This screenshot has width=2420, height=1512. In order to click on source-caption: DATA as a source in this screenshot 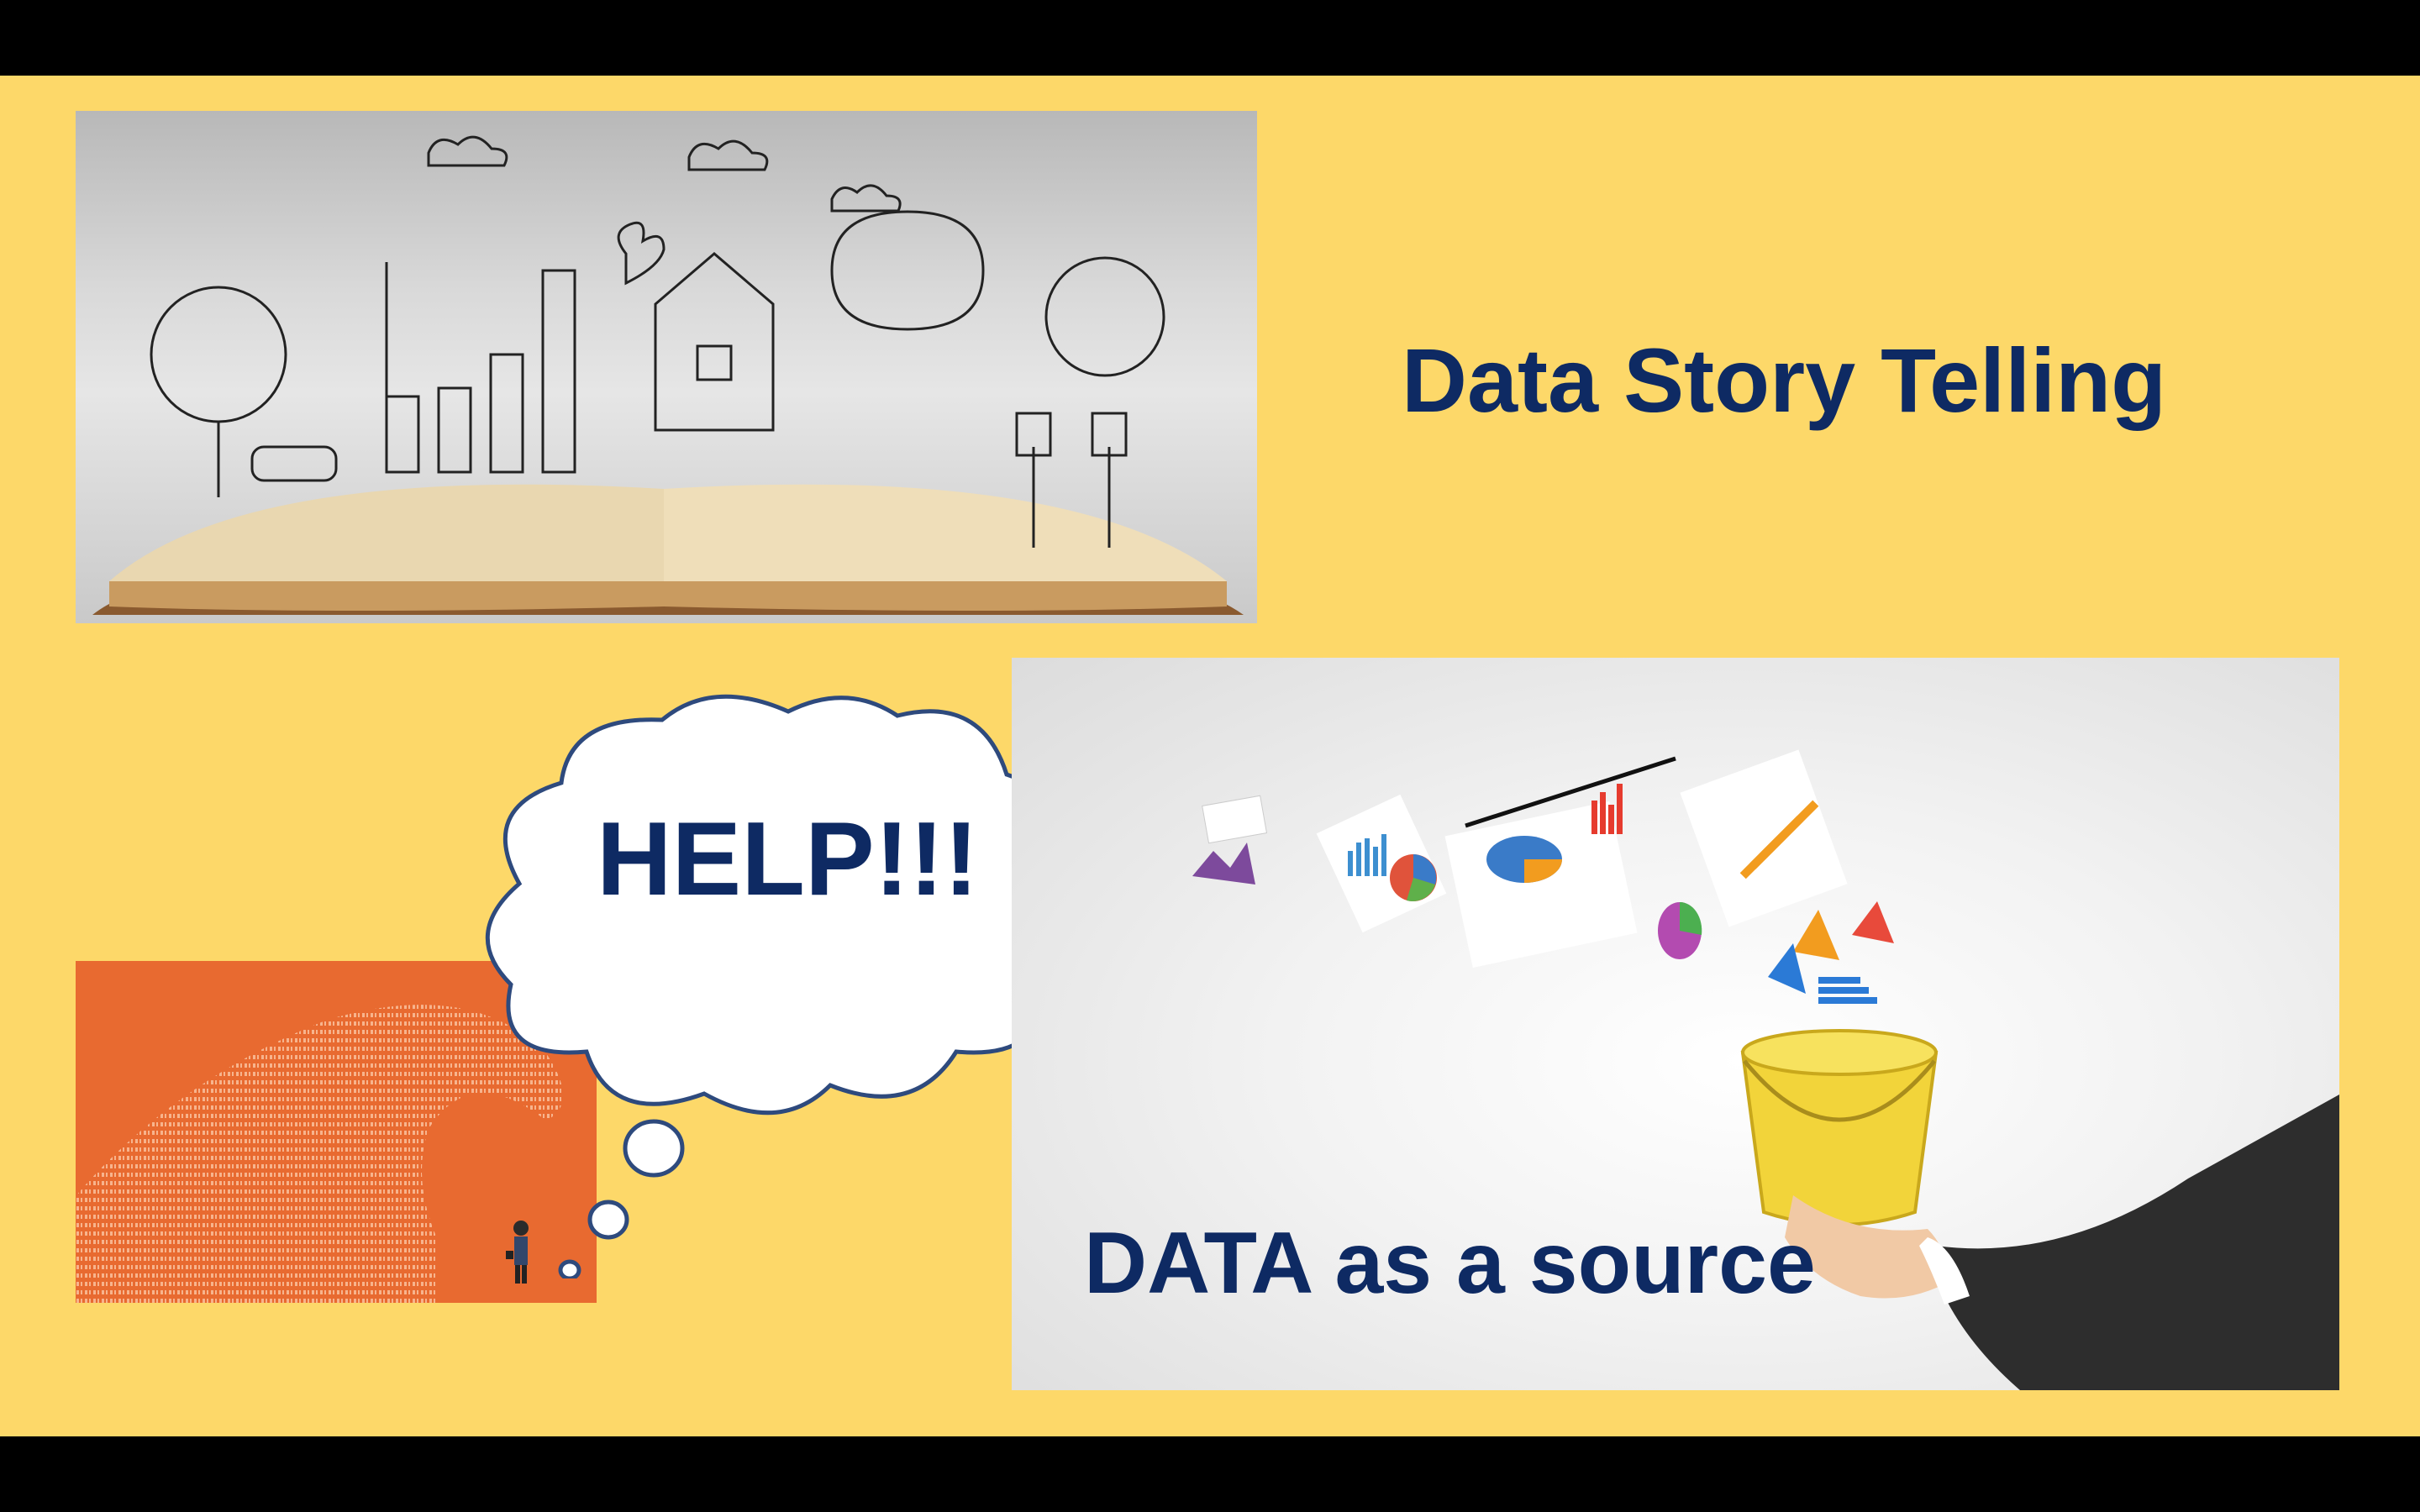, I will do `click(1450, 1263)`.